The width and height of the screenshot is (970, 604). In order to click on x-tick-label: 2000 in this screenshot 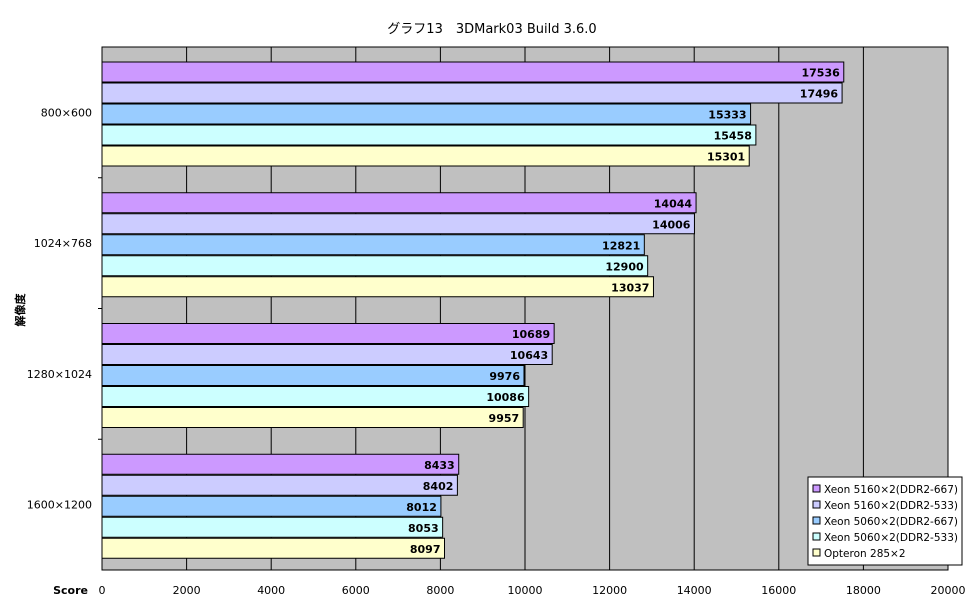, I will do `click(187, 590)`.